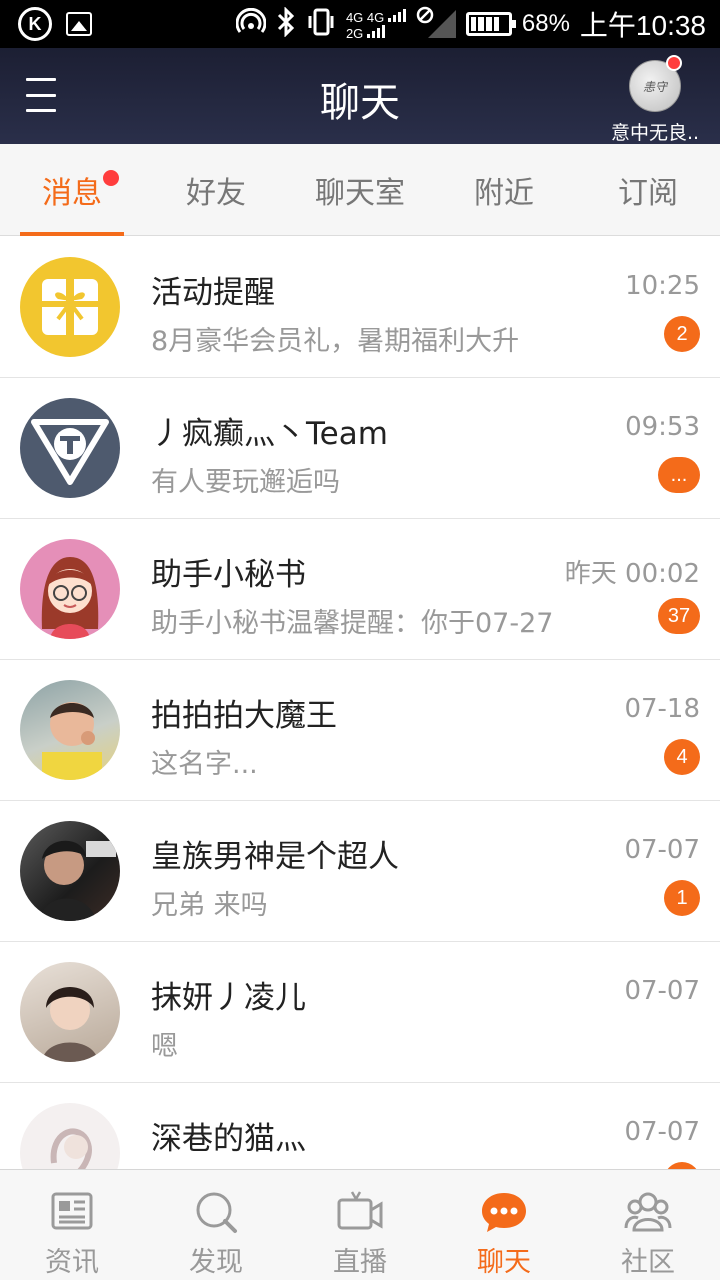  Describe the element at coordinates (655, 133) in the screenshot. I see `profile-name: 意中无良..` at that location.